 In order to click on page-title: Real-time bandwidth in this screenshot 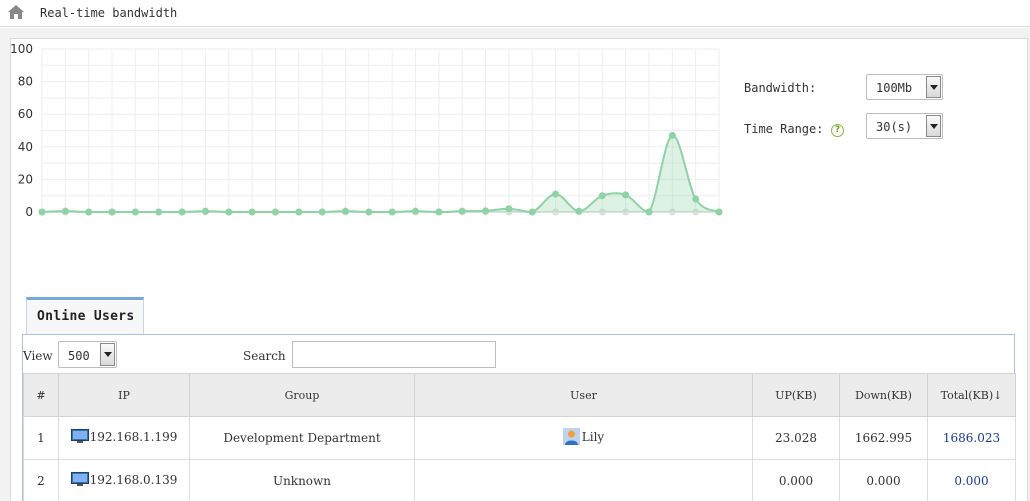, I will do `click(109, 13)`.